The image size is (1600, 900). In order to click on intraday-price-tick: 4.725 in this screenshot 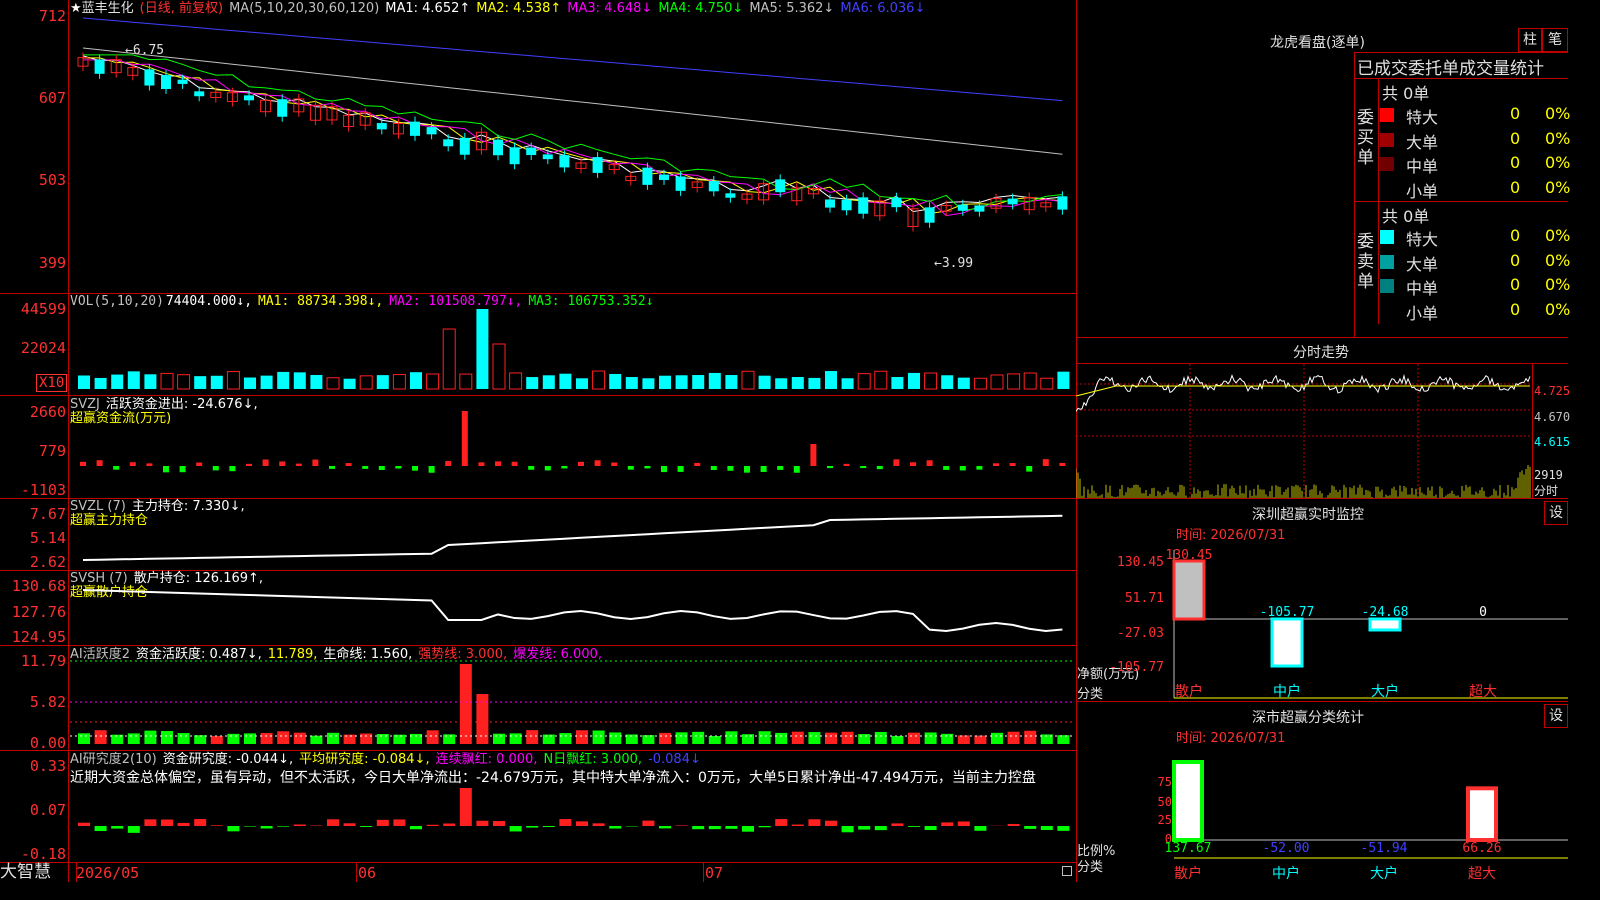, I will do `click(1552, 391)`.